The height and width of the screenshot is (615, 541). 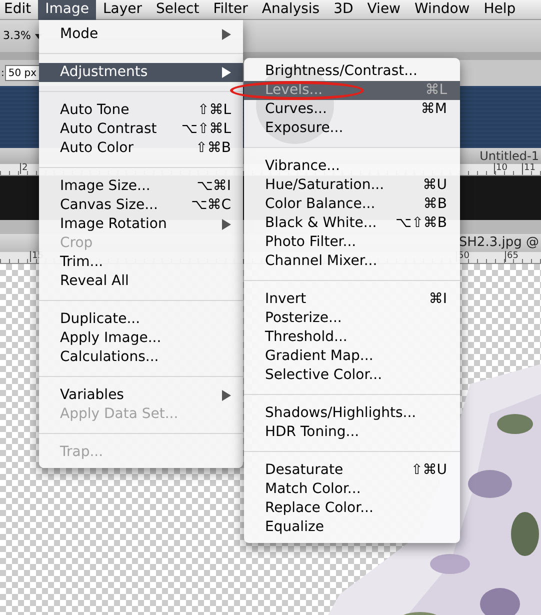 What do you see at coordinates (429, 470) in the screenshot?
I see `shortcut-label: ⇧⌘U` at bounding box center [429, 470].